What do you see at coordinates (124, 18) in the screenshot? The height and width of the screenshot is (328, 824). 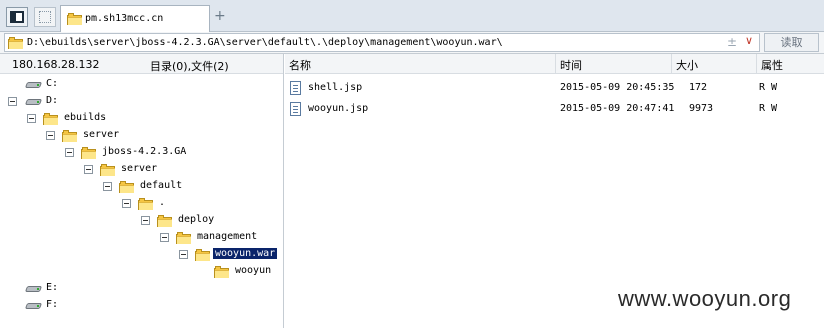 I see `tab-title: pm.sh13mcc.cn` at bounding box center [124, 18].